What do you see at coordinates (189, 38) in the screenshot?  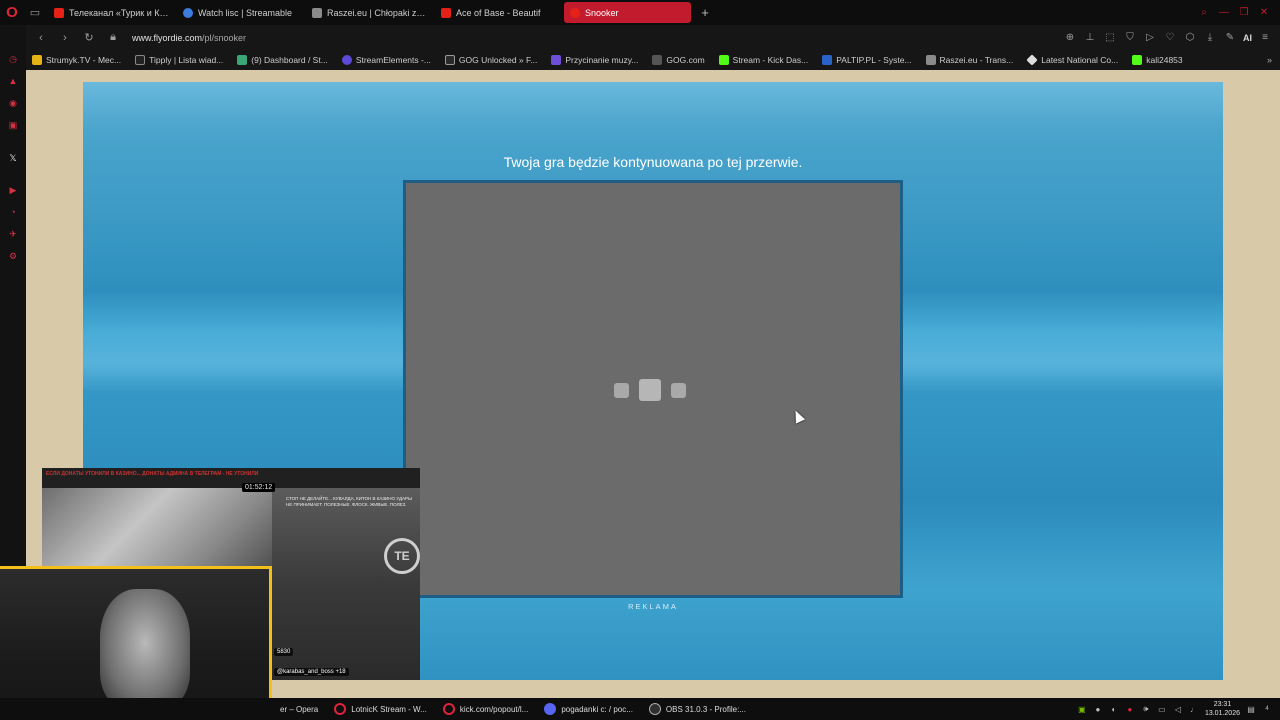 I see `url-field: www.flyordie.com/pl/snooker` at bounding box center [189, 38].